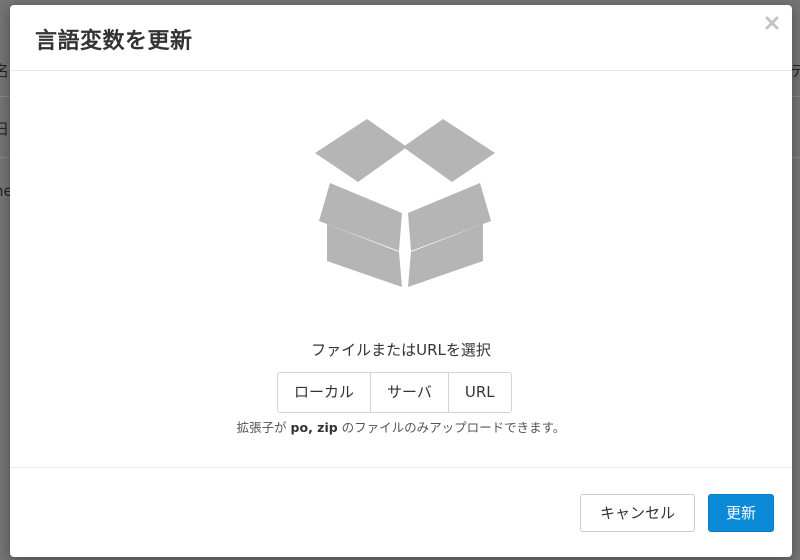 This screenshot has height=560, width=800. I want to click on upload-source-group: ローカル サーバ URL, so click(394, 392).